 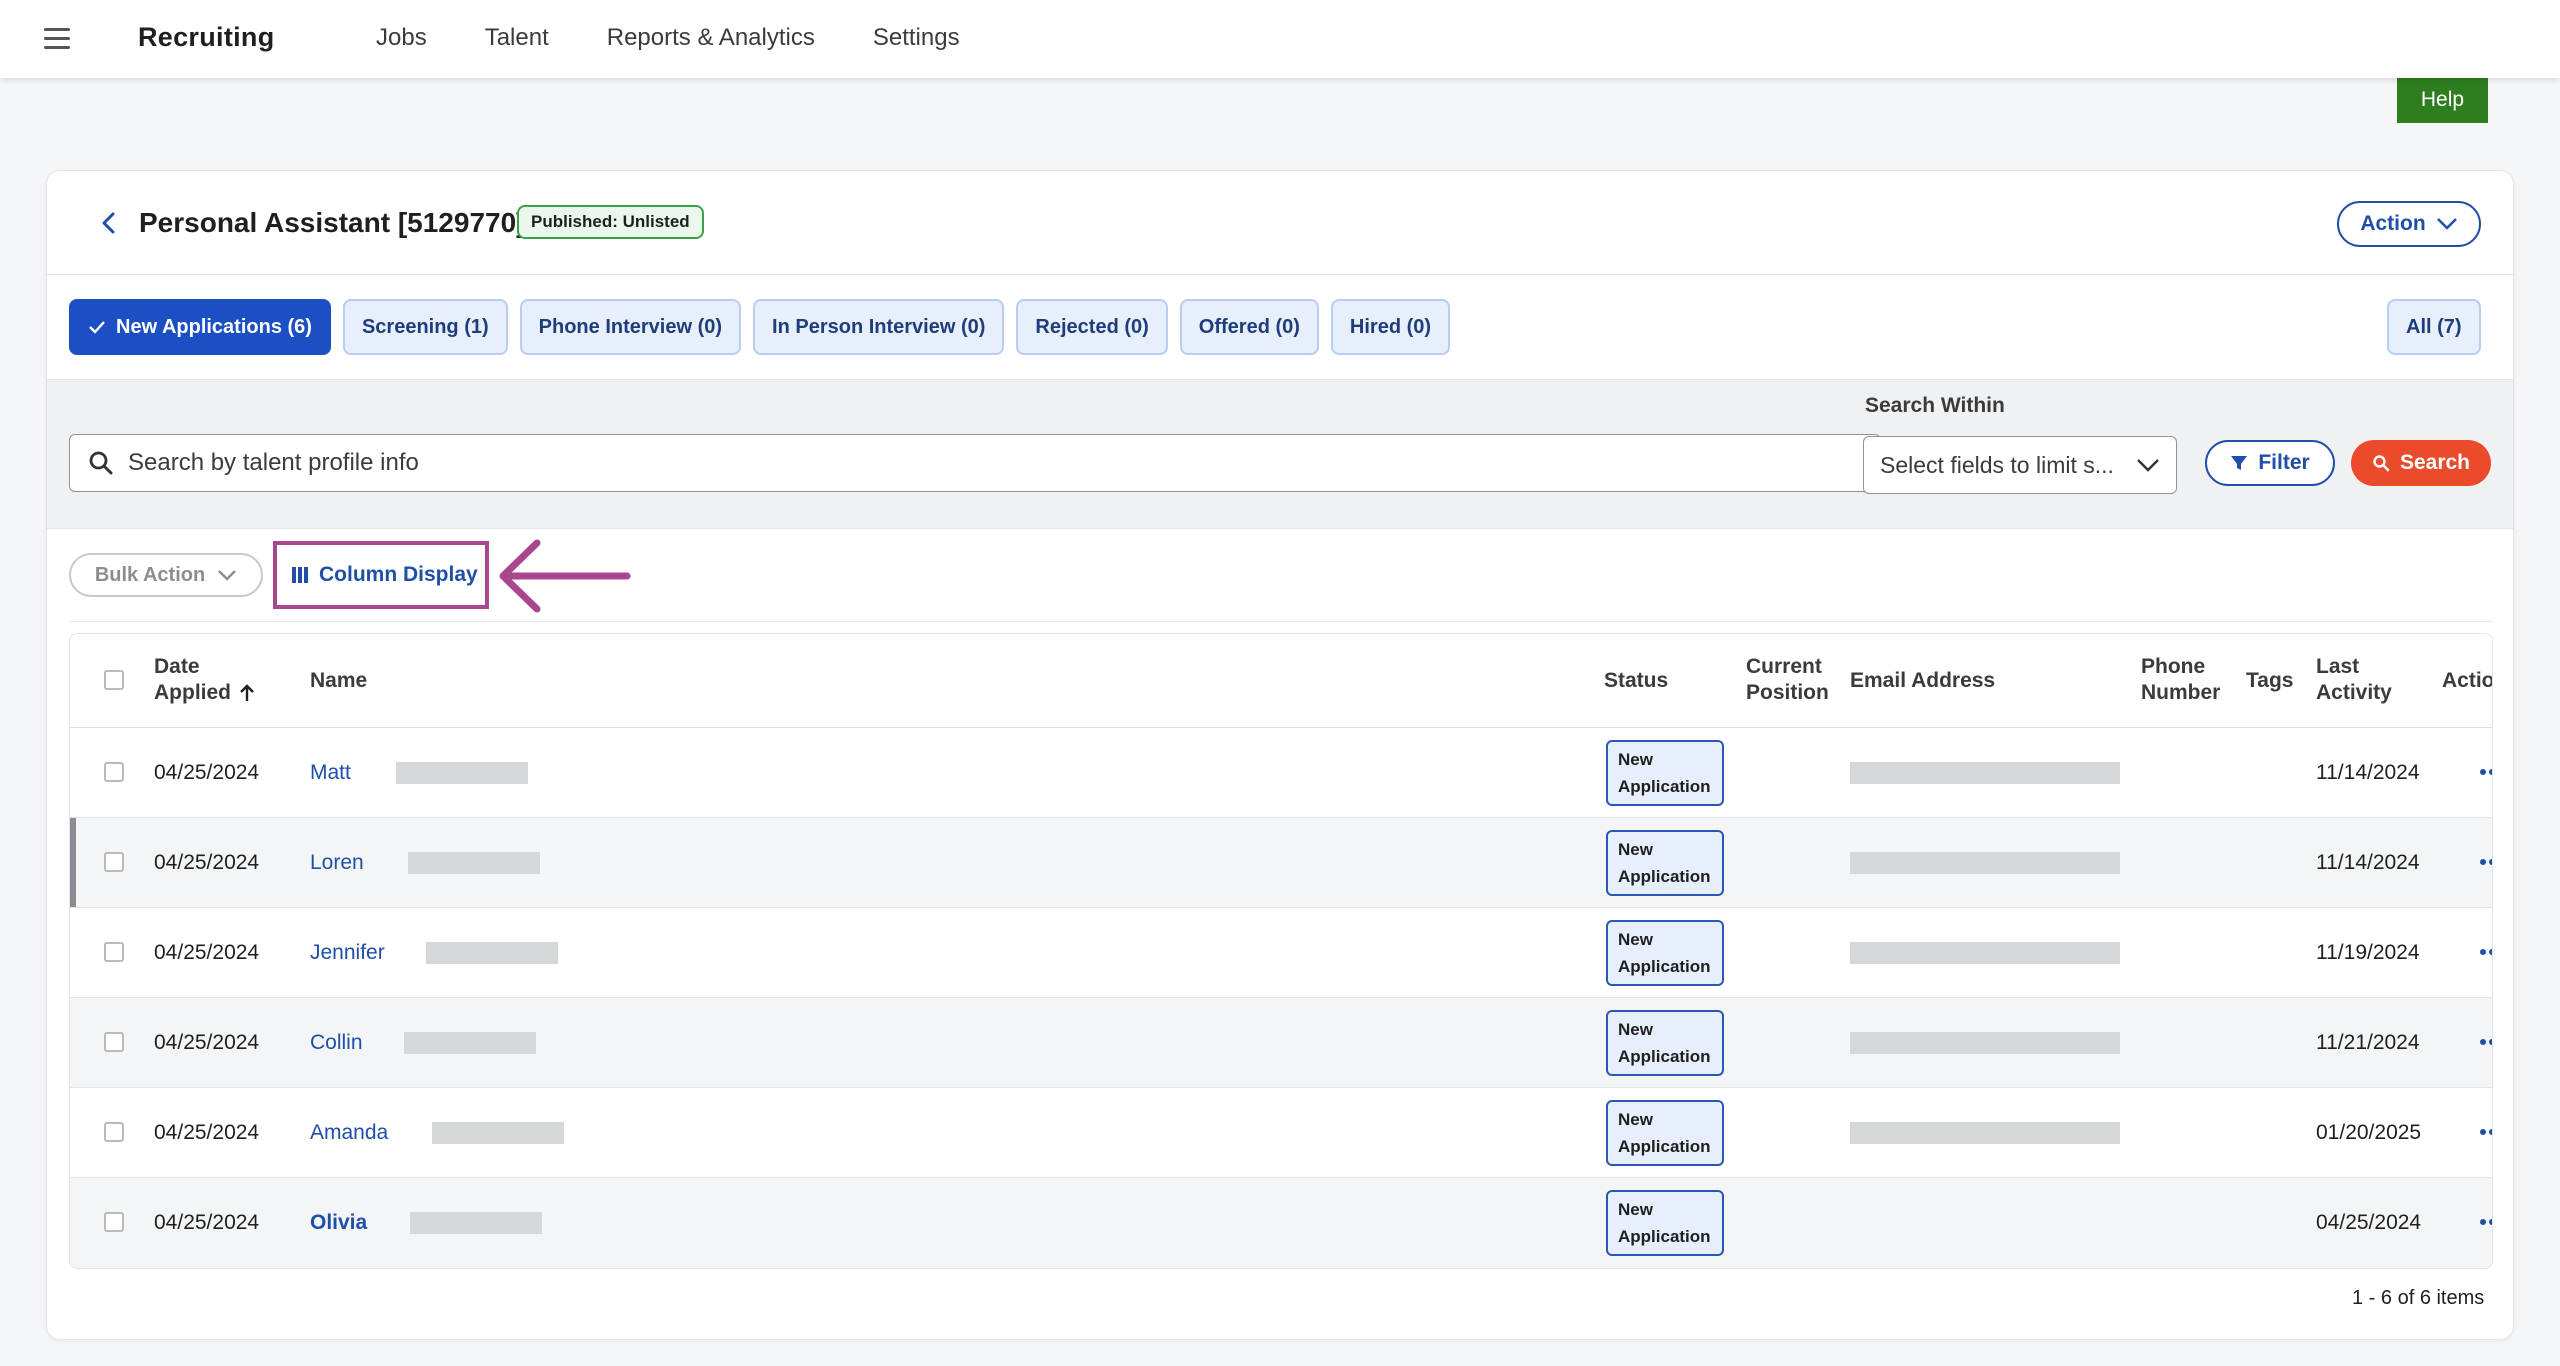 What do you see at coordinates (109, 223) in the screenshot?
I see `back-chevron-icon` at bounding box center [109, 223].